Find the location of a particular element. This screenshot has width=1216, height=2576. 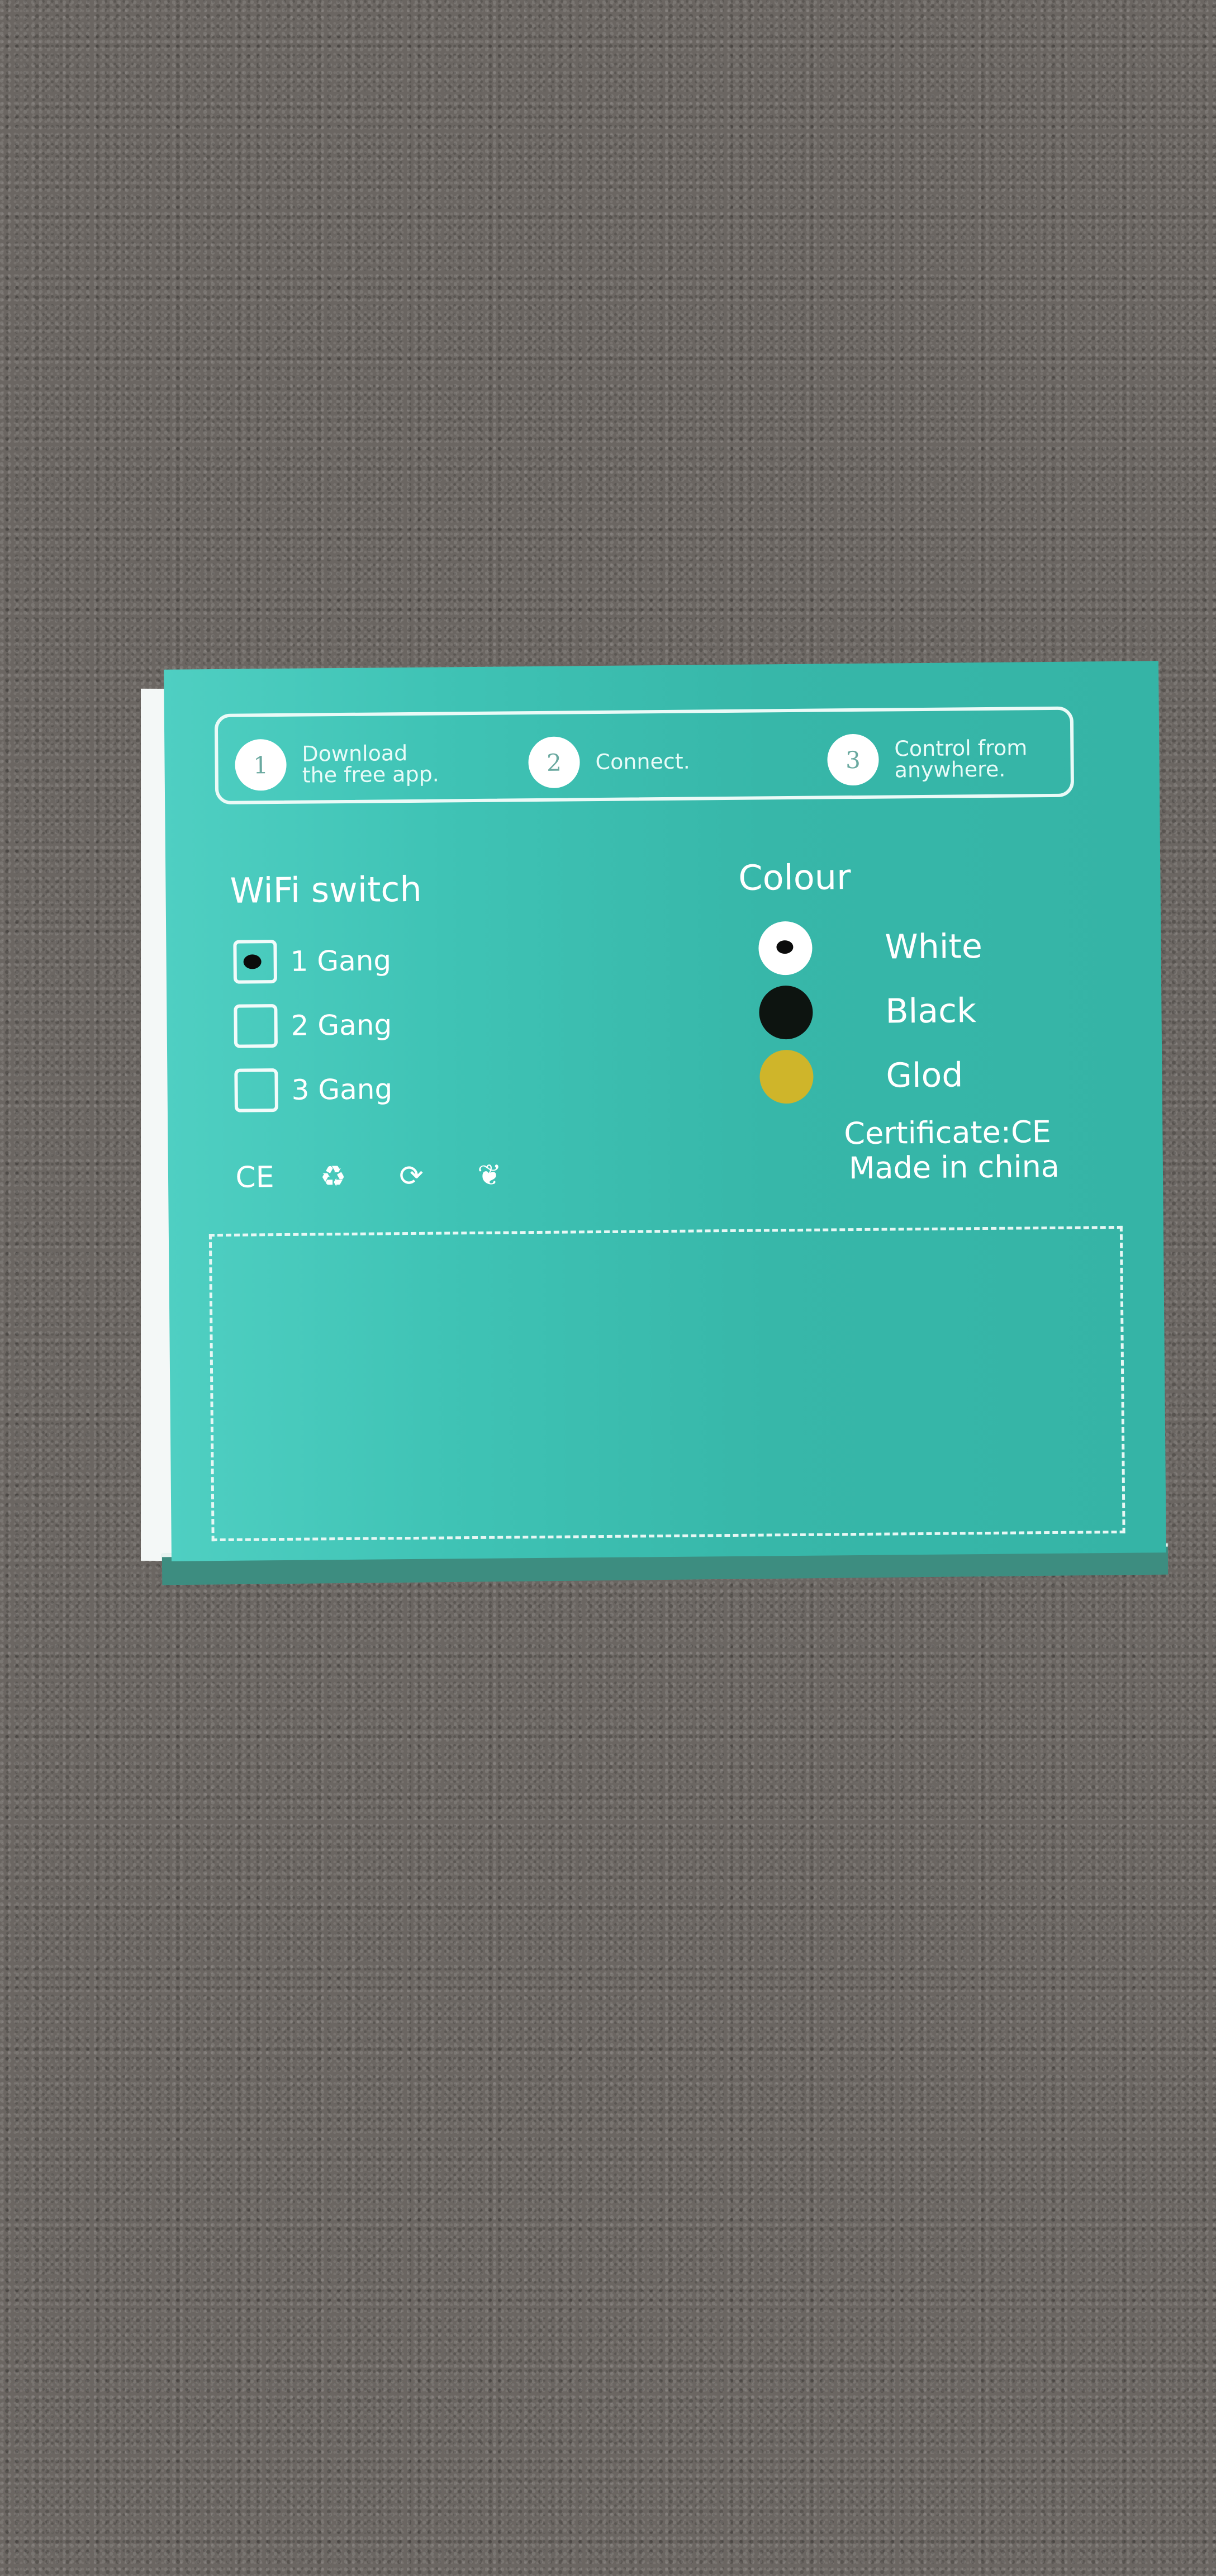

step-1: 1 Download the free app. is located at coordinates (337, 764).